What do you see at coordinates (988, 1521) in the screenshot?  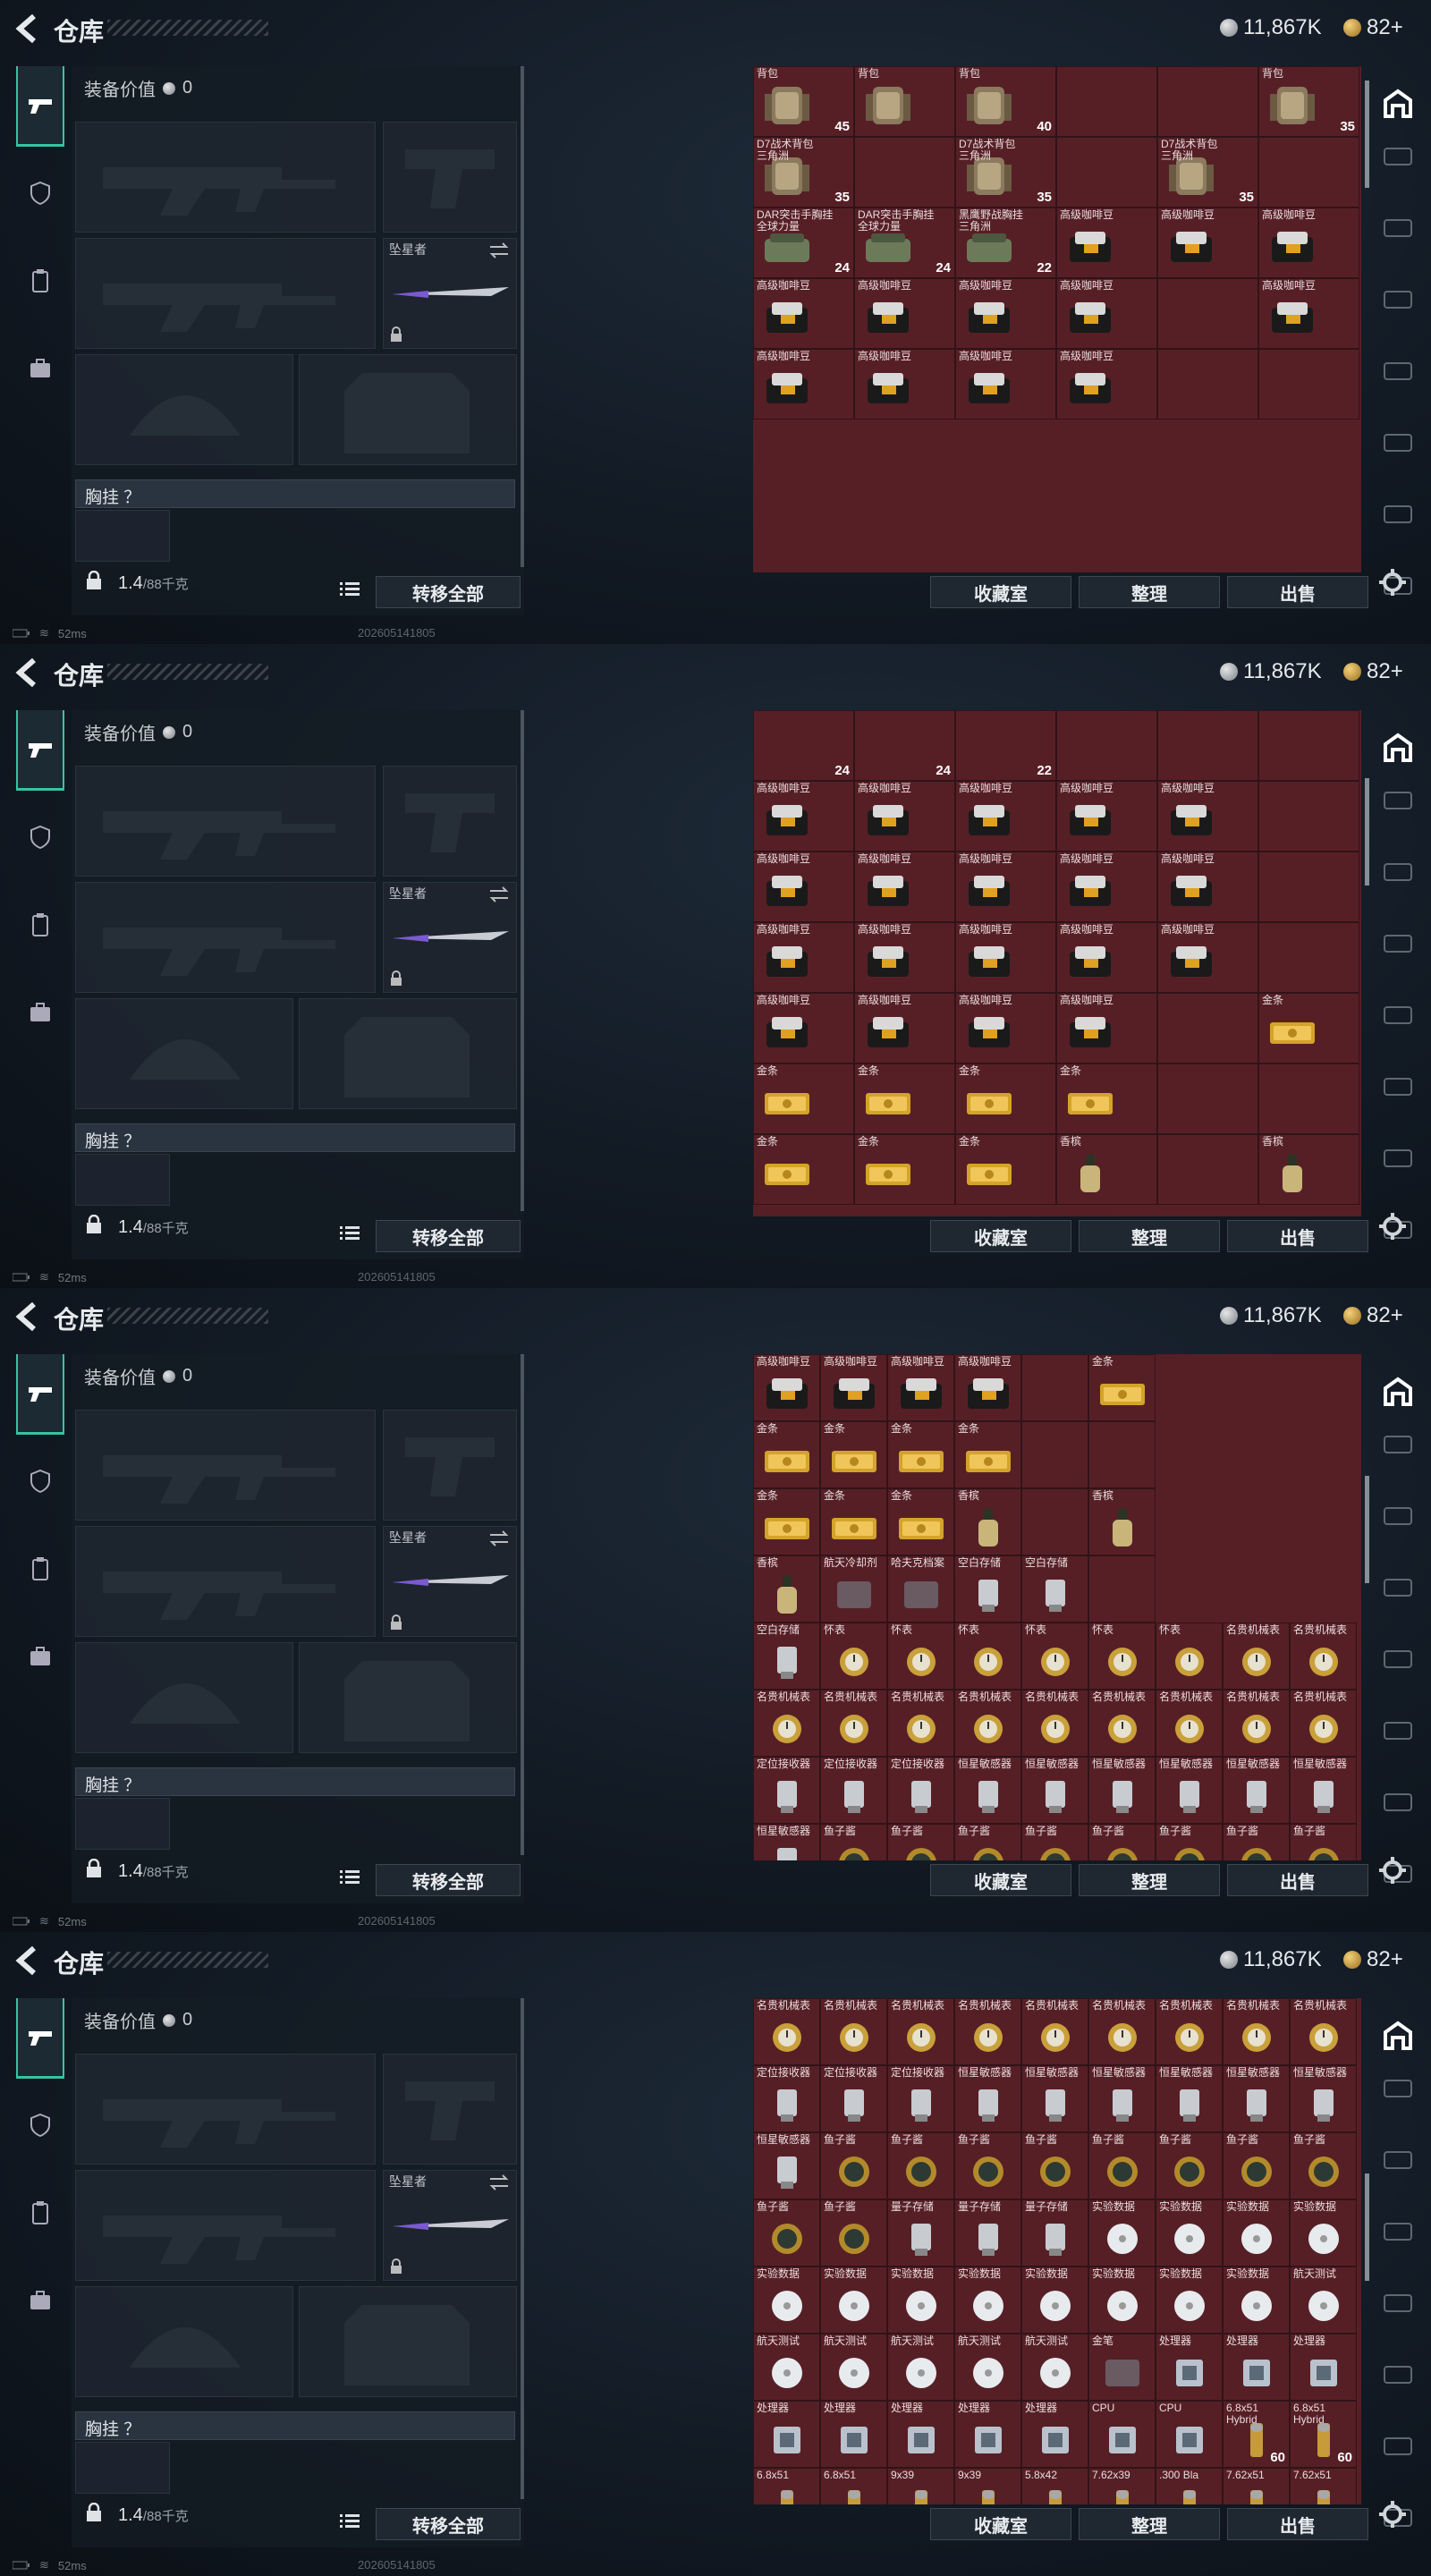 I see `grid-cell: 香槟` at bounding box center [988, 1521].